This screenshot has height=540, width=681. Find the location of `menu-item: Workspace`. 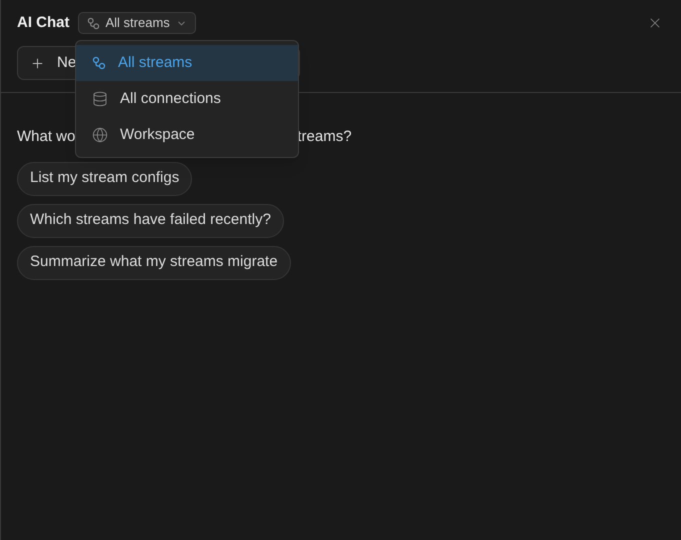

menu-item: Workspace is located at coordinates (187, 135).